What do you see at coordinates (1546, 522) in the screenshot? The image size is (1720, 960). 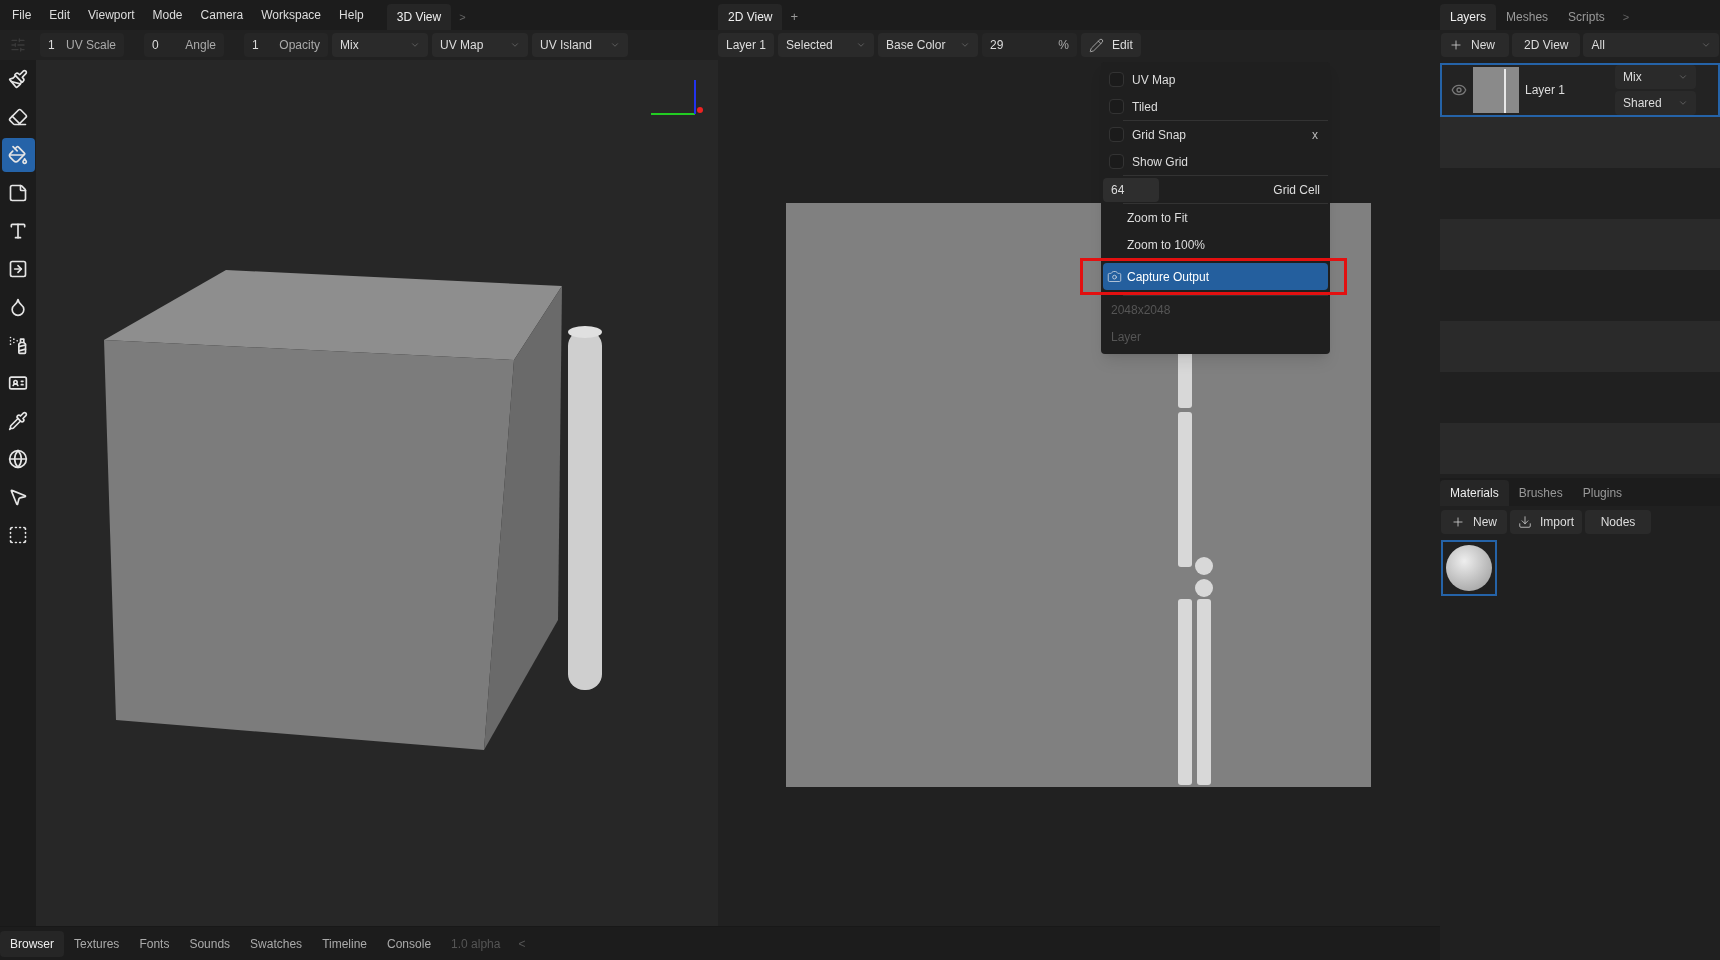 I see `import-button: Import` at bounding box center [1546, 522].